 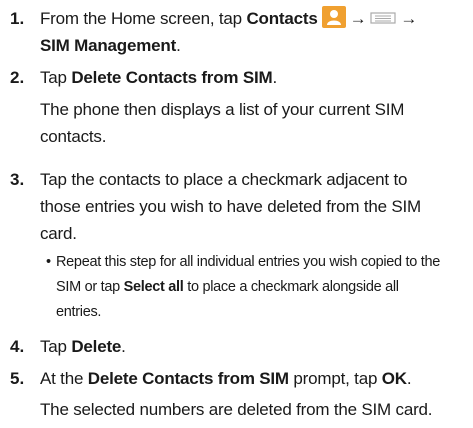 I want to click on step-line: SIM Management., so click(x=255, y=45).